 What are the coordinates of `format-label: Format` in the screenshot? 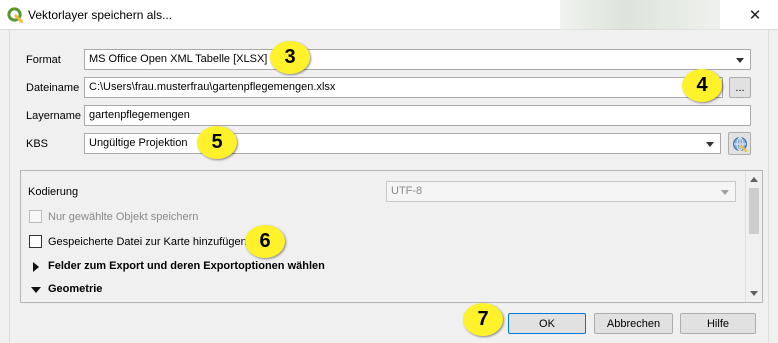 It's located at (43, 60).